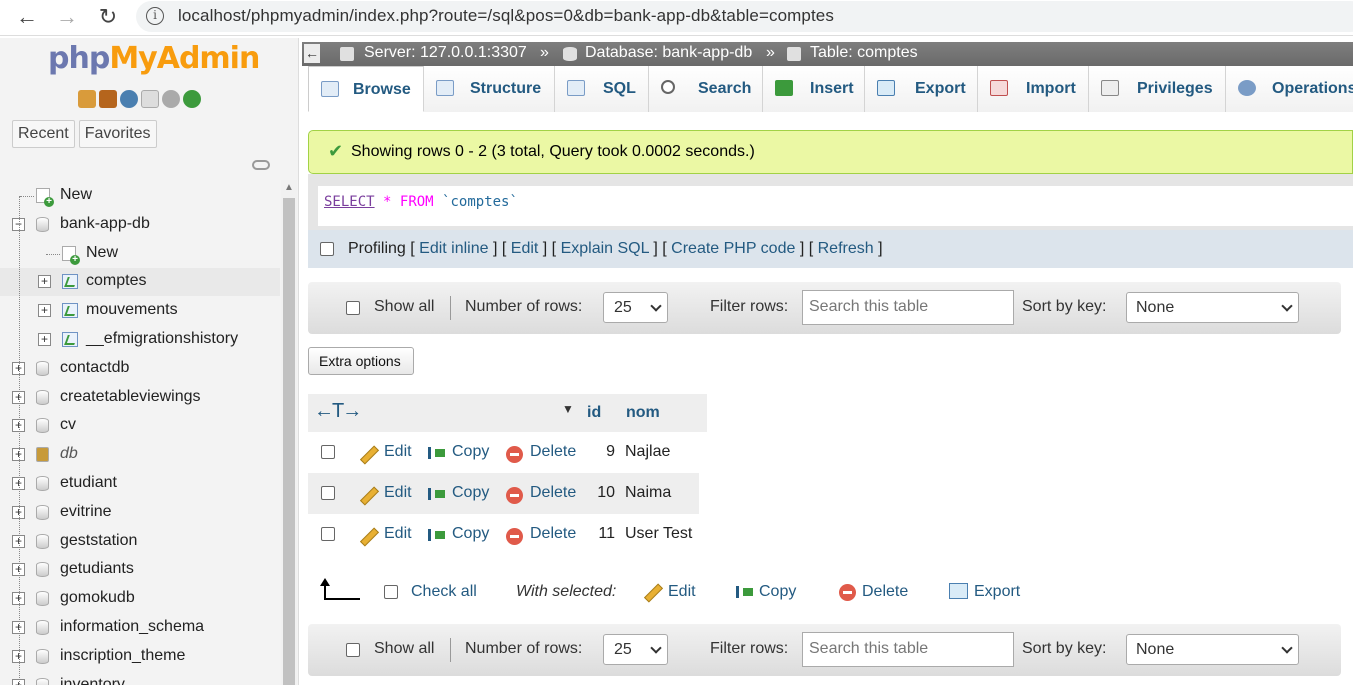  I want to click on tab-operations: Operations, so click(1289, 89).